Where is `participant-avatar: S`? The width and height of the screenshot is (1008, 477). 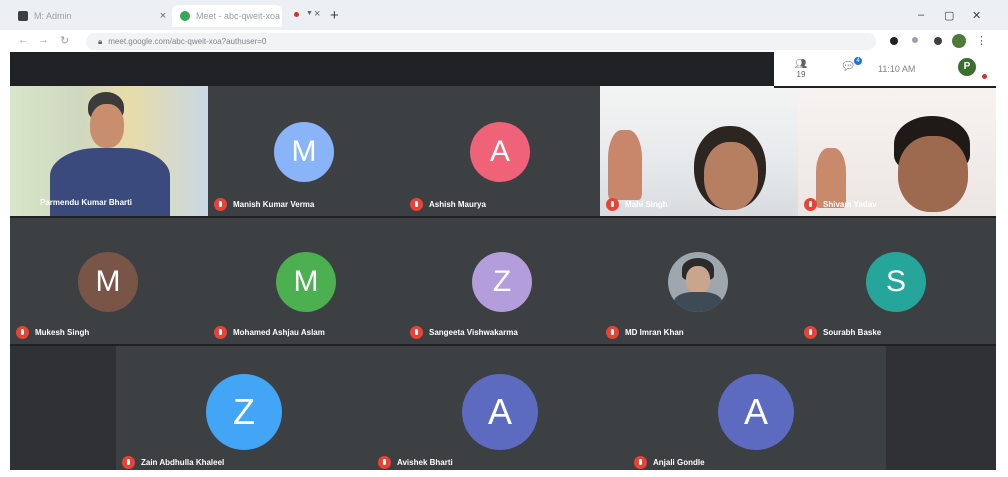 participant-avatar: S is located at coordinates (896, 282).